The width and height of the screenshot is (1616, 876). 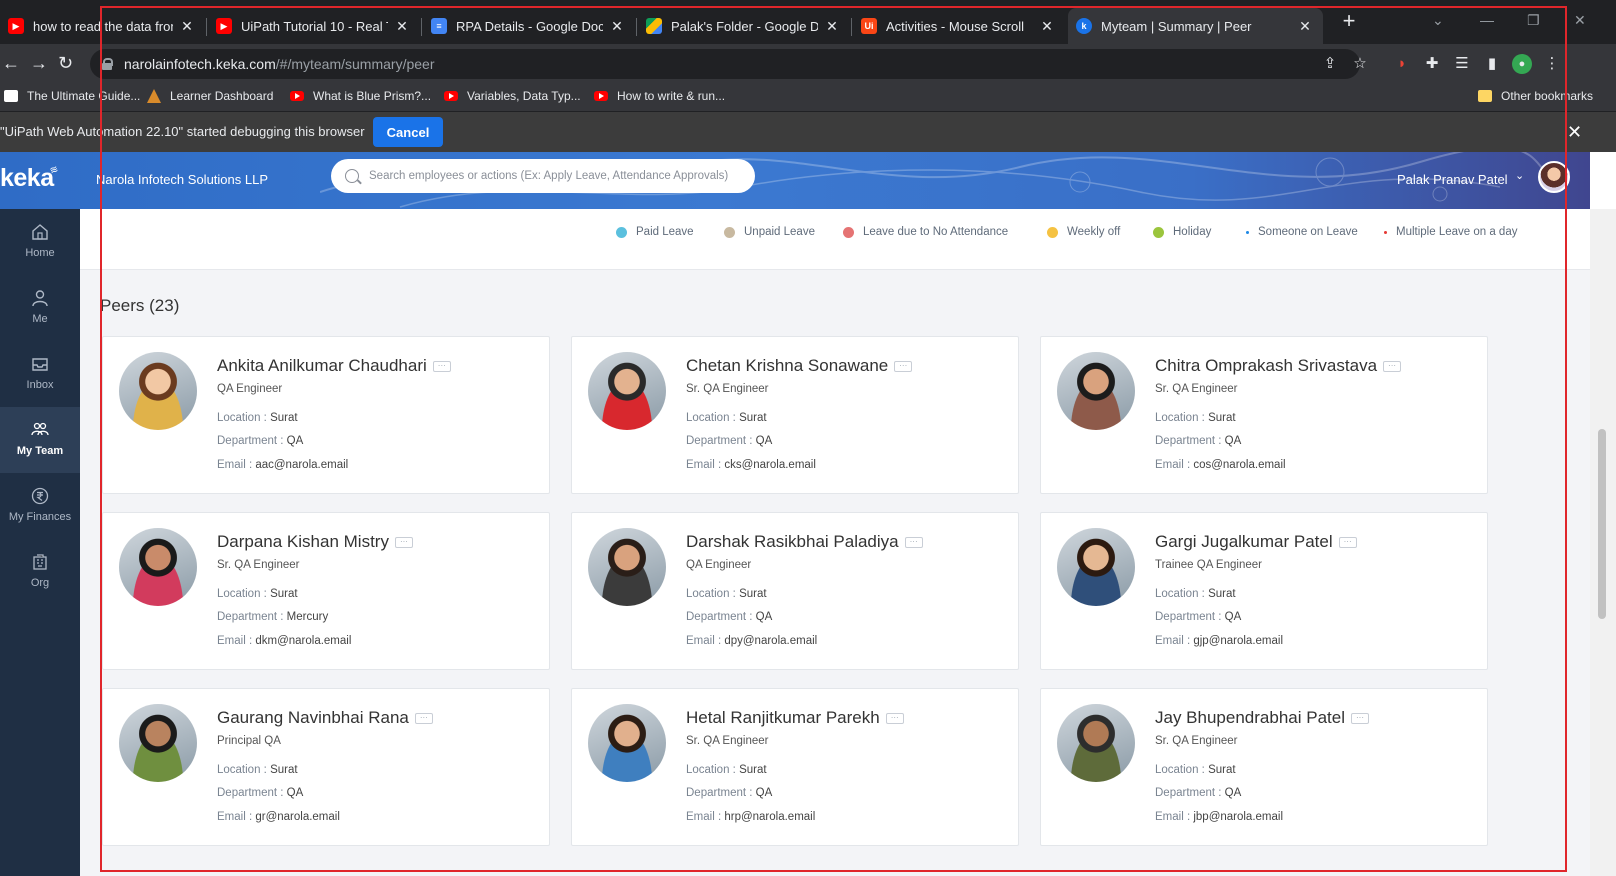 What do you see at coordinates (1349, 22) in the screenshot?
I see `new-tab-button: +` at bounding box center [1349, 22].